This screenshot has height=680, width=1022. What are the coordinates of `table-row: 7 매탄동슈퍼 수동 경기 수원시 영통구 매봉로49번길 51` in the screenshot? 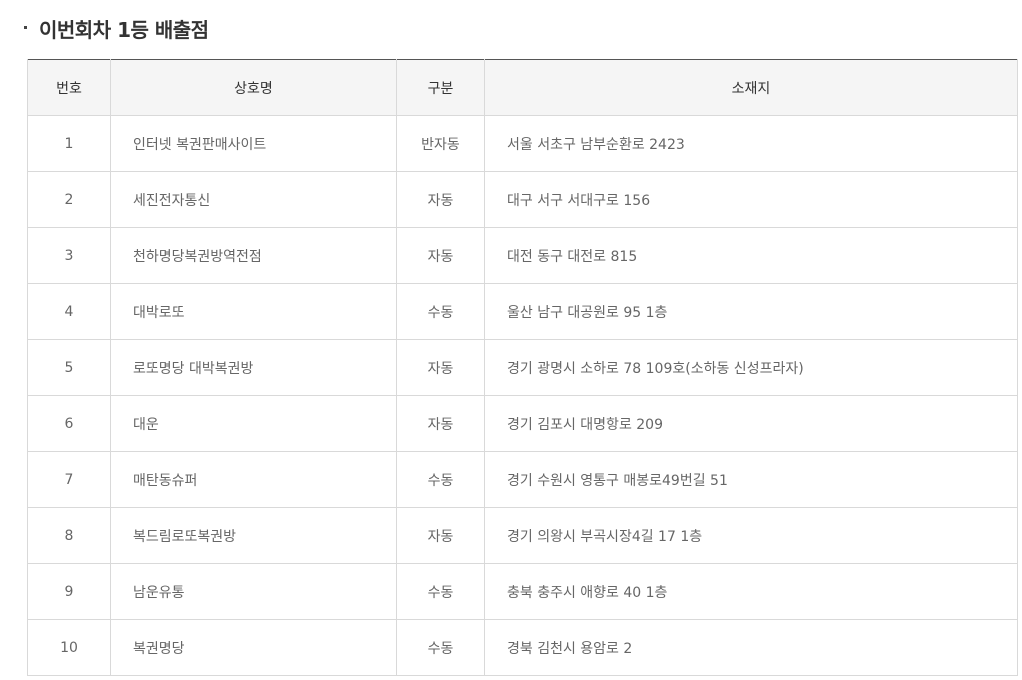 It's located at (522, 479).